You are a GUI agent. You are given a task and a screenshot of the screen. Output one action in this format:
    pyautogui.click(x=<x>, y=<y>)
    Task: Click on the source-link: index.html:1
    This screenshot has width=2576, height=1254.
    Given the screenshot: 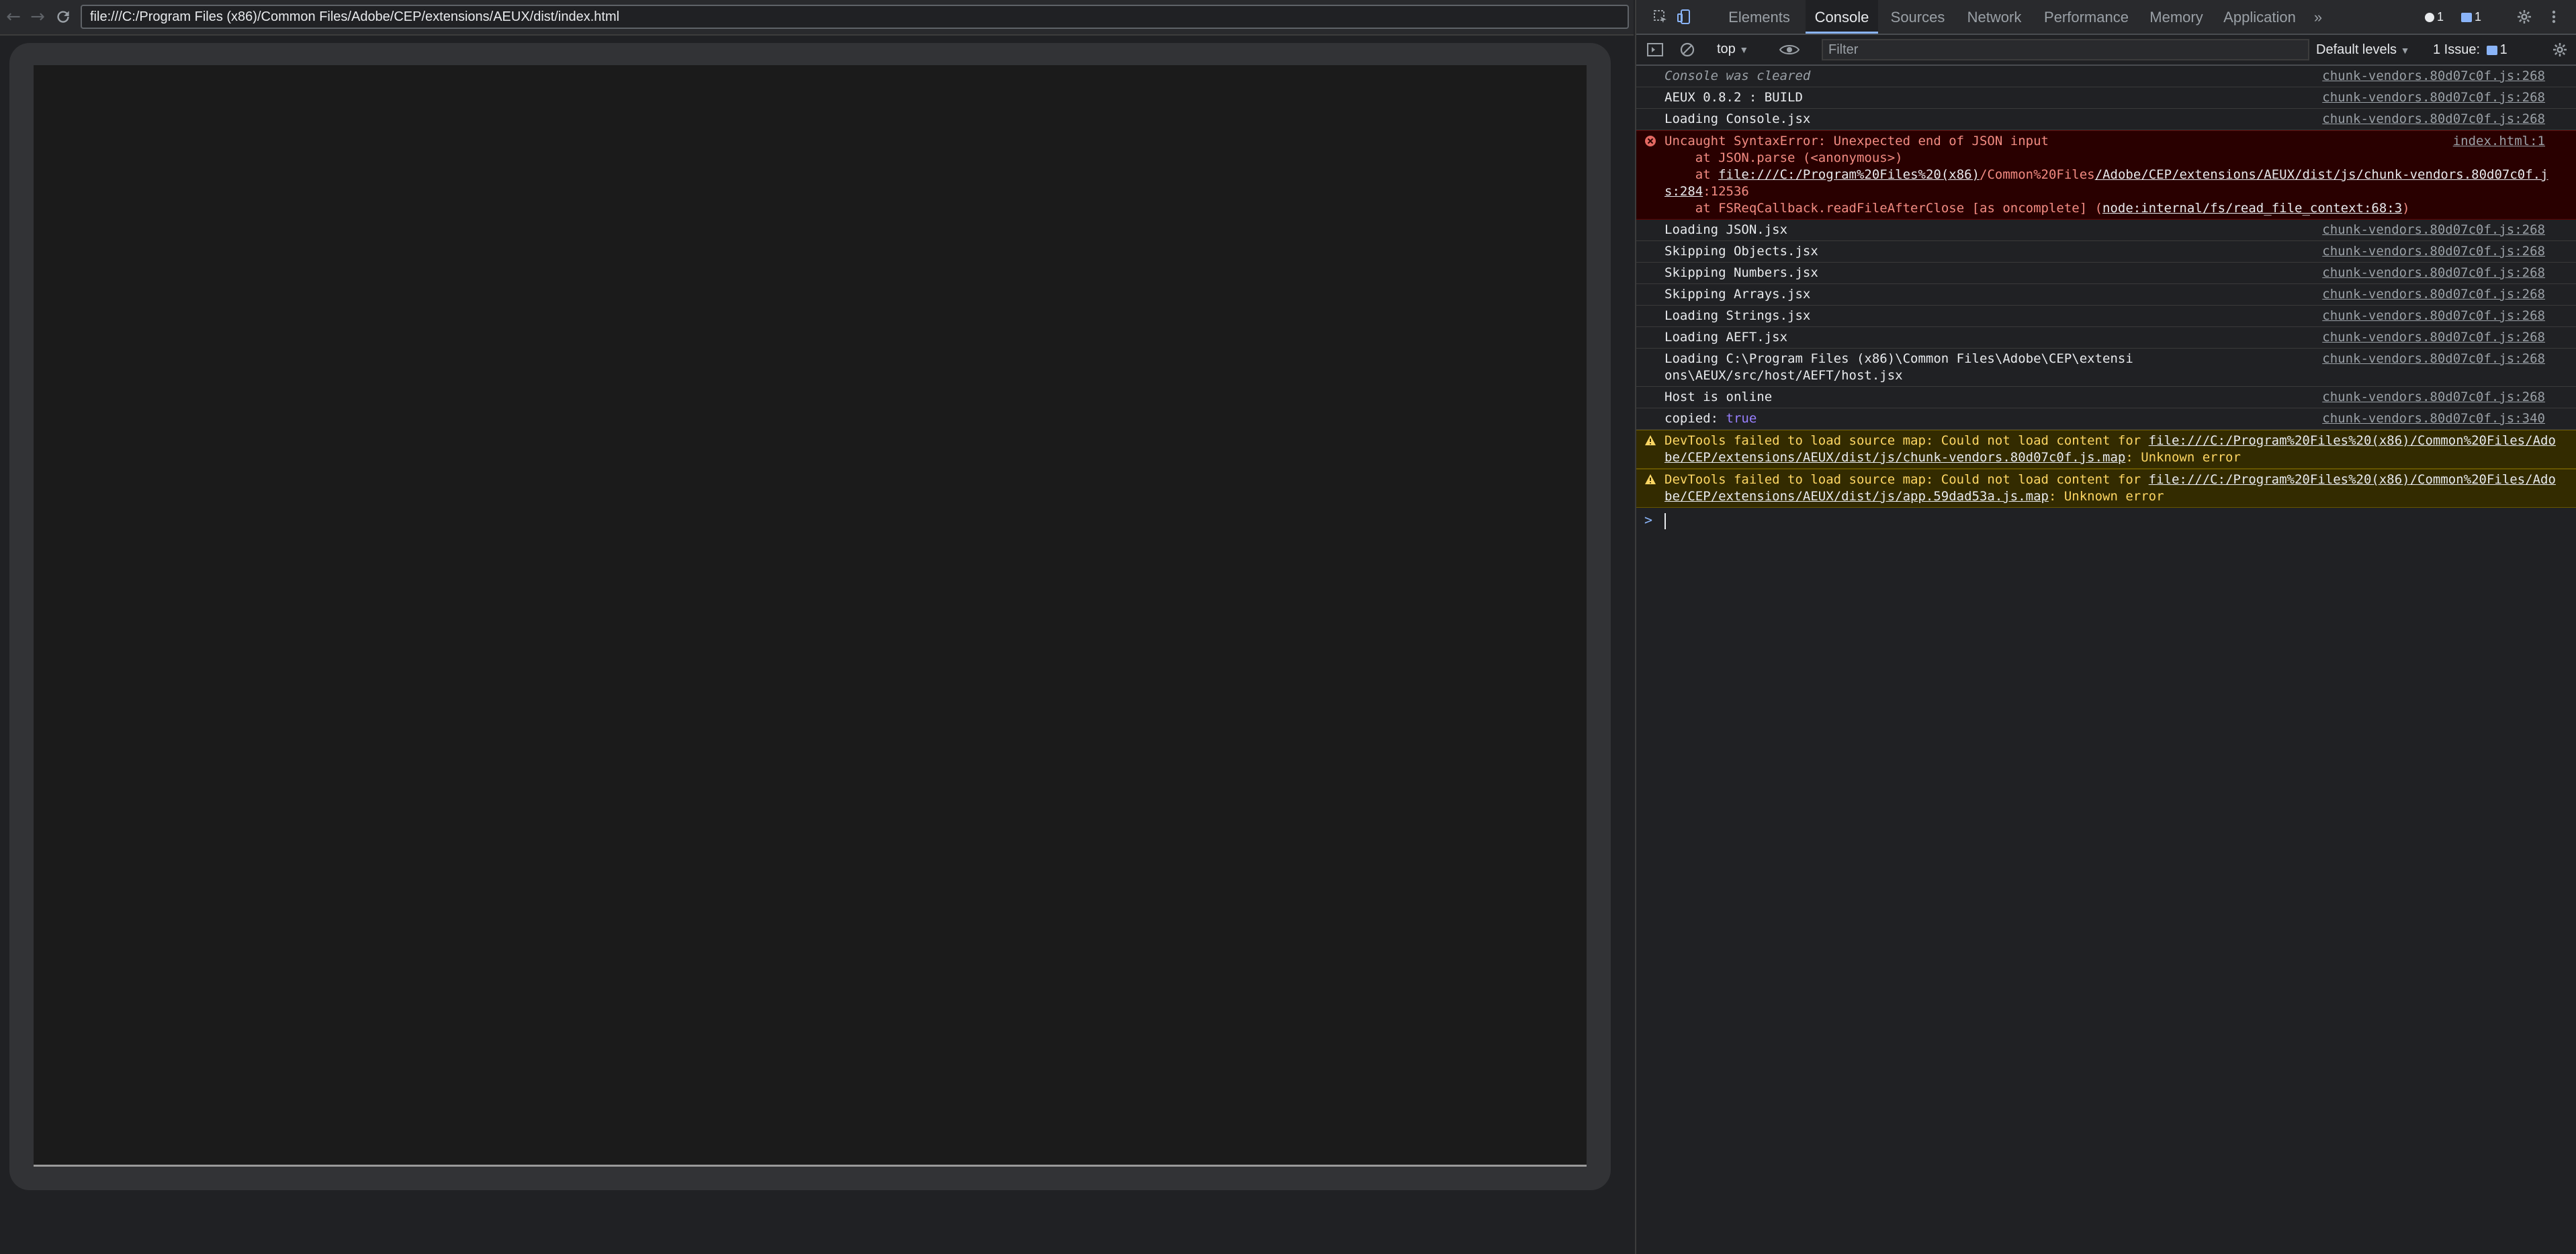 What is the action you would take?
    pyautogui.click(x=2499, y=141)
    